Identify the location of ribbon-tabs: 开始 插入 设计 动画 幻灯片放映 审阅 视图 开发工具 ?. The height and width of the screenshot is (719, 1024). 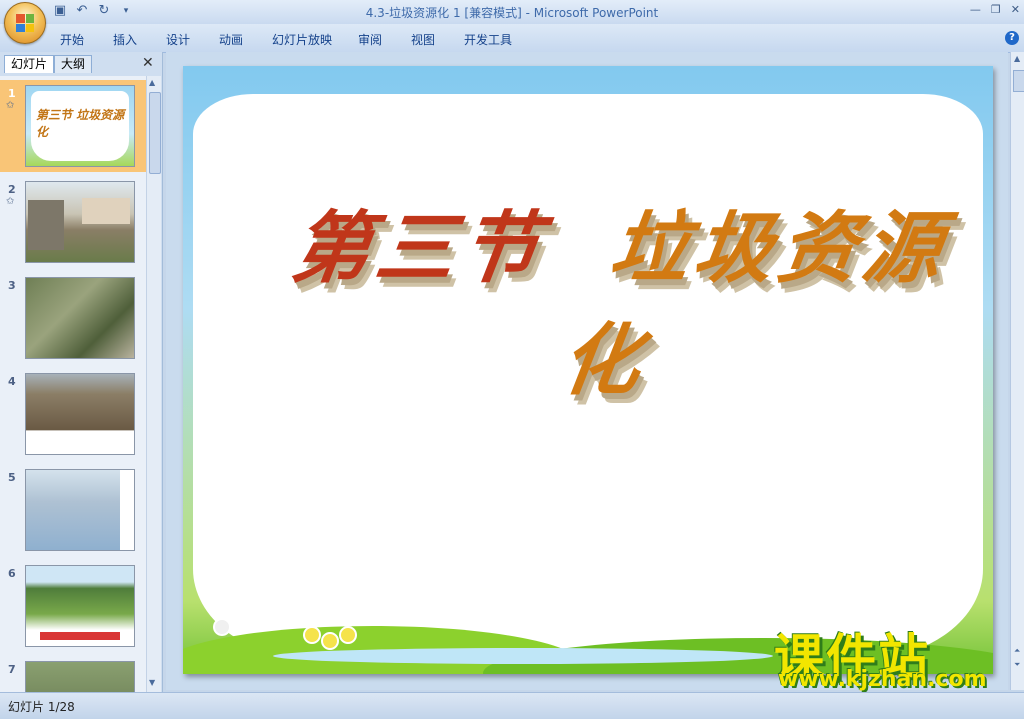
(512, 38).